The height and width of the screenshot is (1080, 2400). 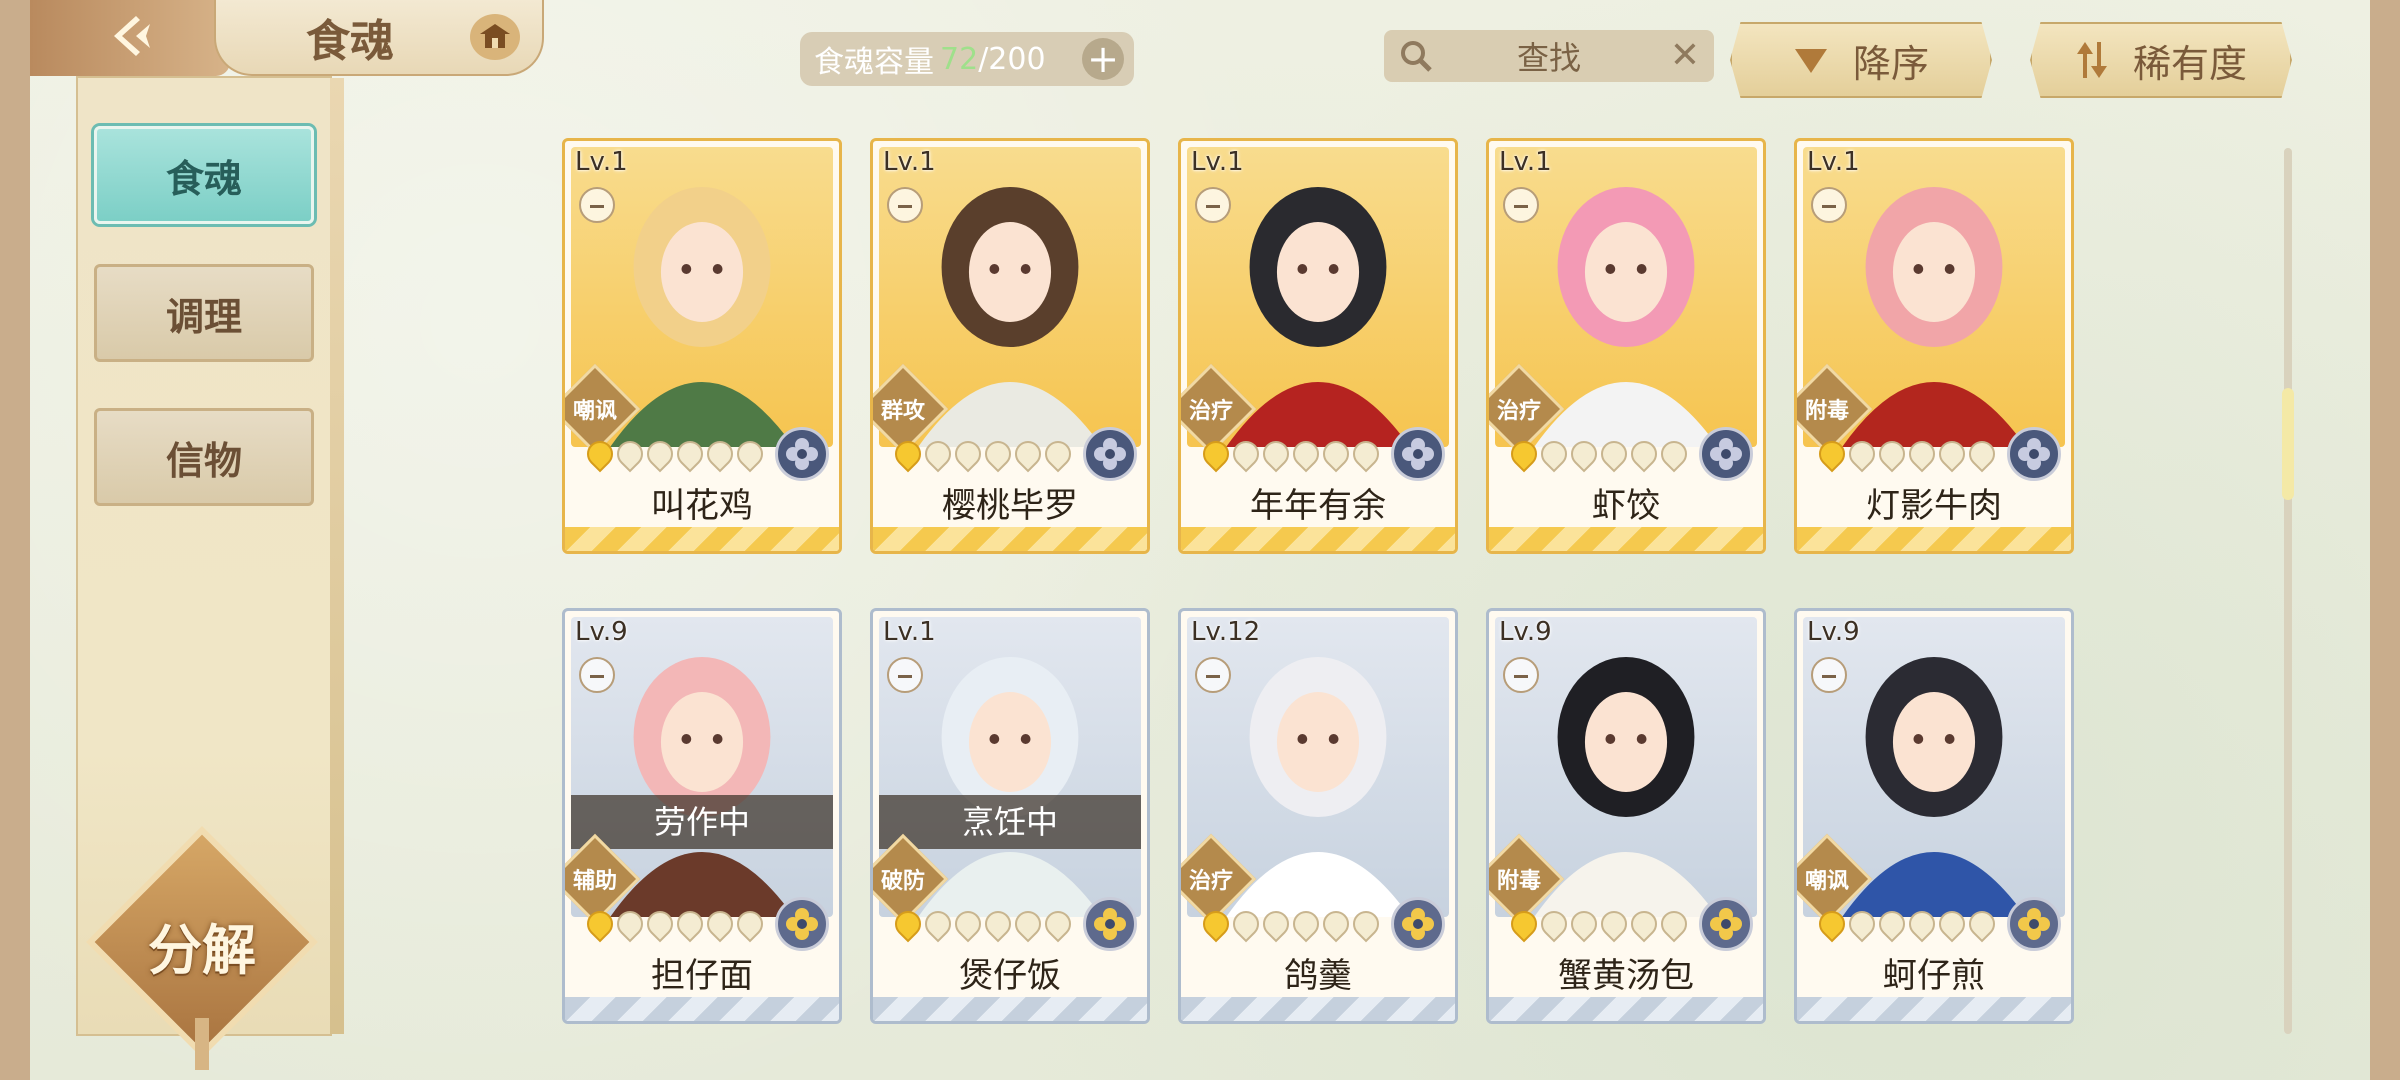 What do you see at coordinates (594, 881) in the screenshot?
I see `card-role: 辅助` at bounding box center [594, 881].